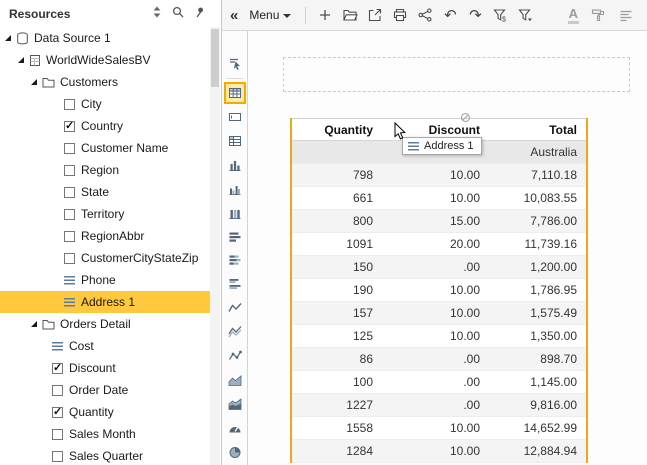 This screenshot has height=465, width=647. Describe the element at coordinates (337, 428) in the screenshot. I see `table-cell: 1558` at that location.